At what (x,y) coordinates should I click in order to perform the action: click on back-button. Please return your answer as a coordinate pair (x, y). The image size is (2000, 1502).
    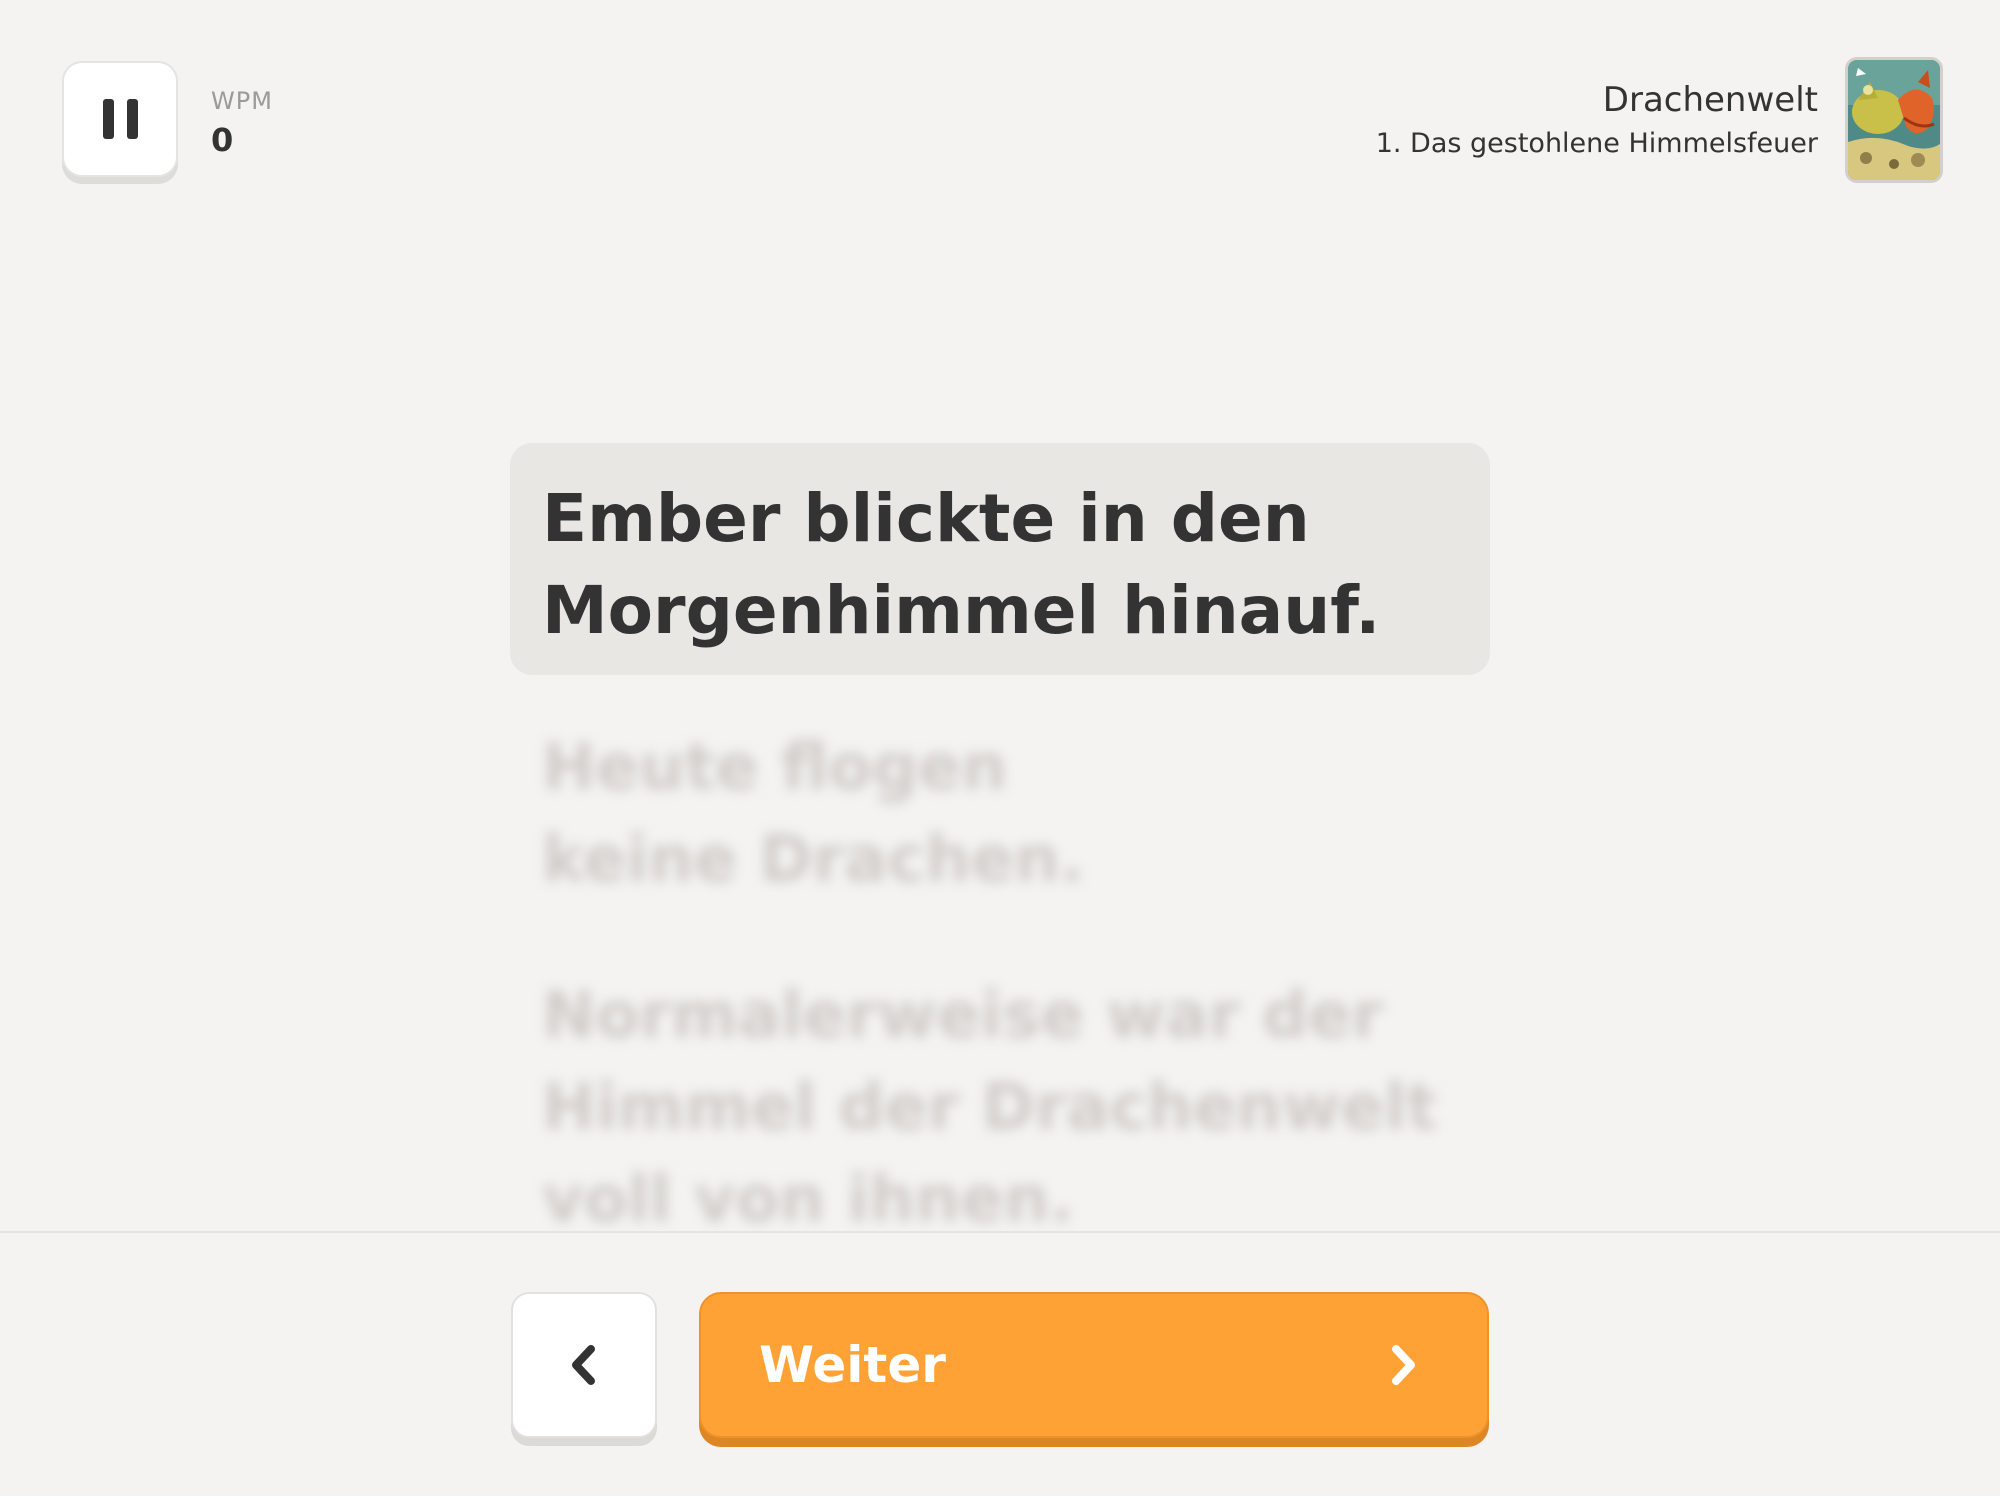
    Looking at the image, I should click on (584, 1365).